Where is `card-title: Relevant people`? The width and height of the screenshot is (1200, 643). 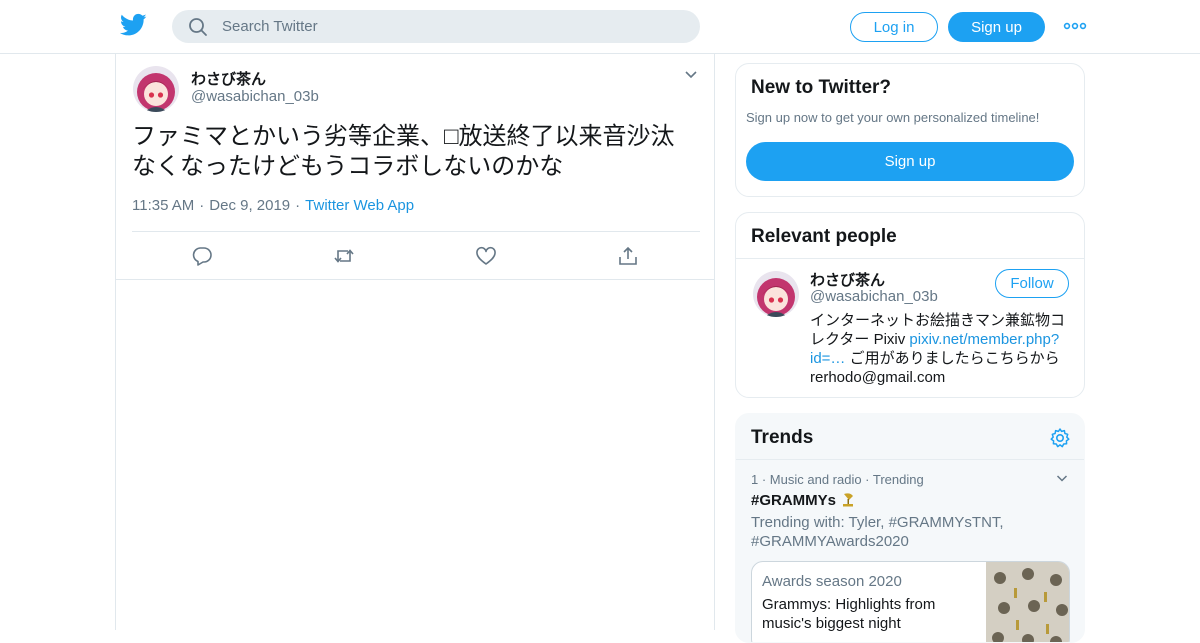
card-title: Relevant people is located at coordinates (824, 236).